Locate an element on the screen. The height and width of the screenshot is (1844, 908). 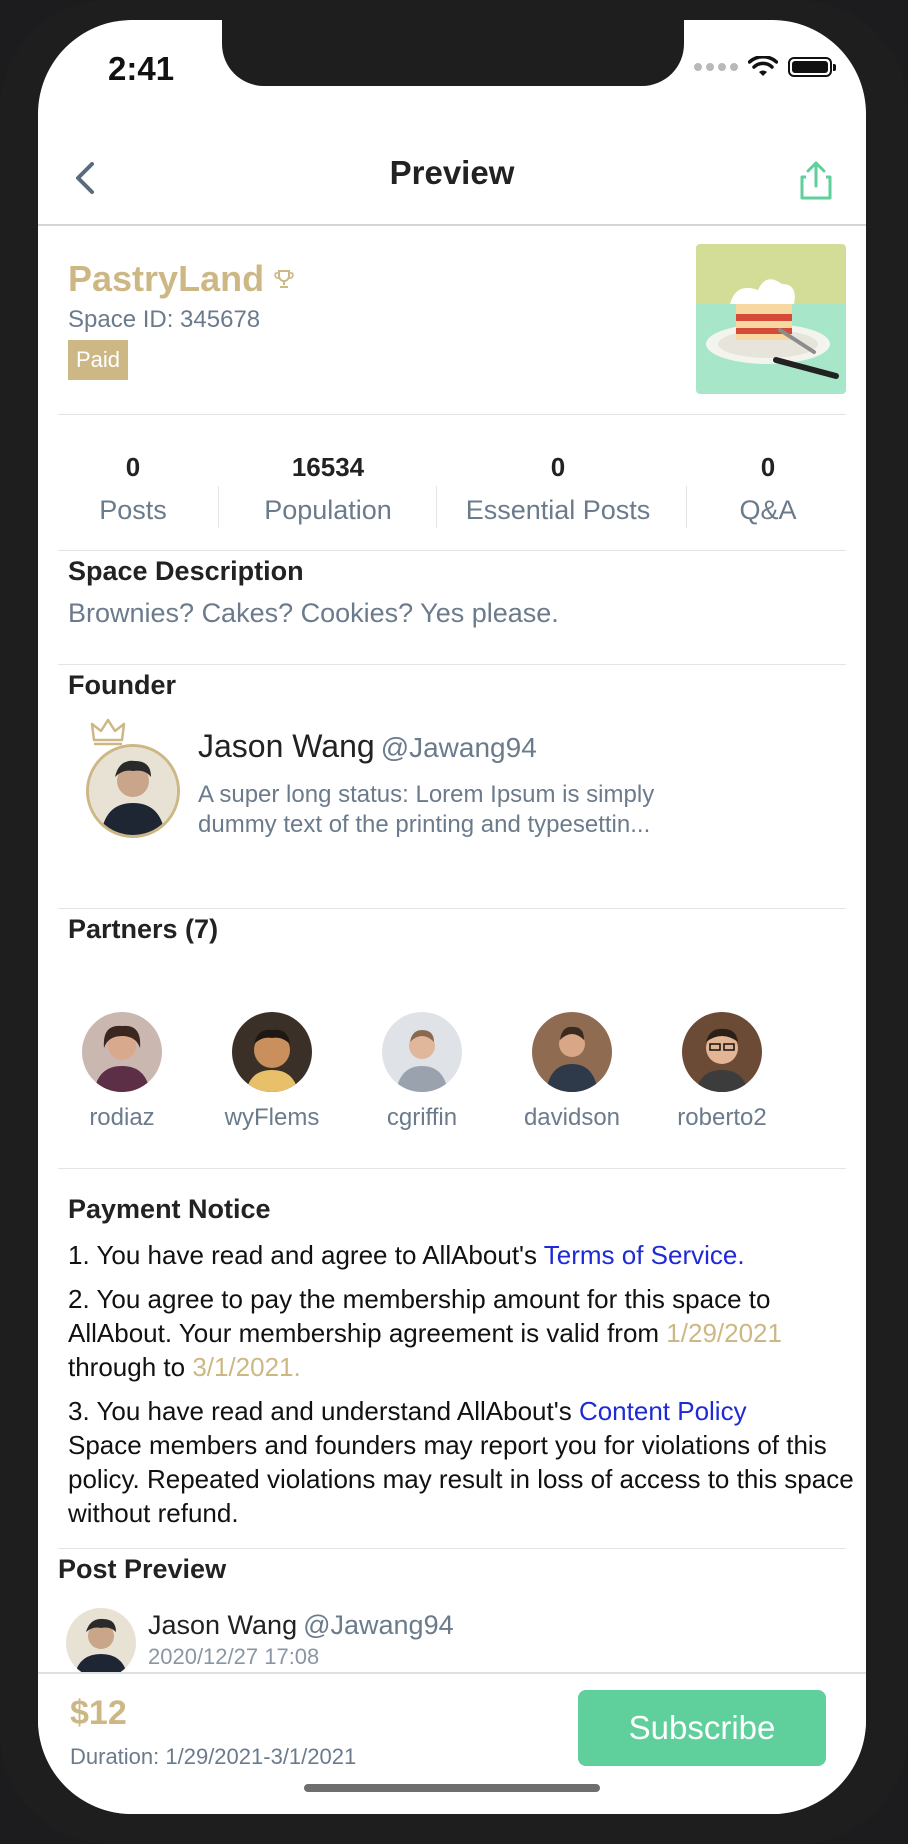
start-date: 1/29/2021 is located at coordinates (724, 1333).